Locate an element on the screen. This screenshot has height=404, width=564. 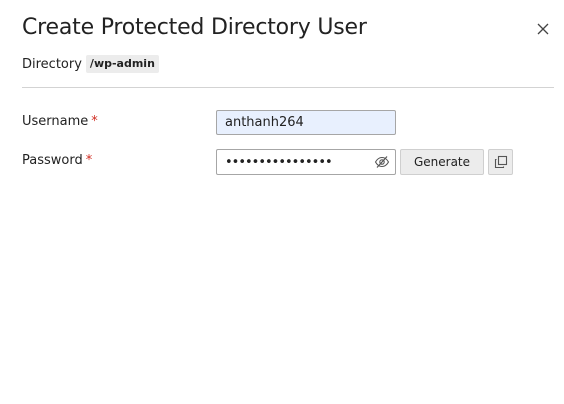
toggle-password-visibility-button is located at coordinates (382, 162).